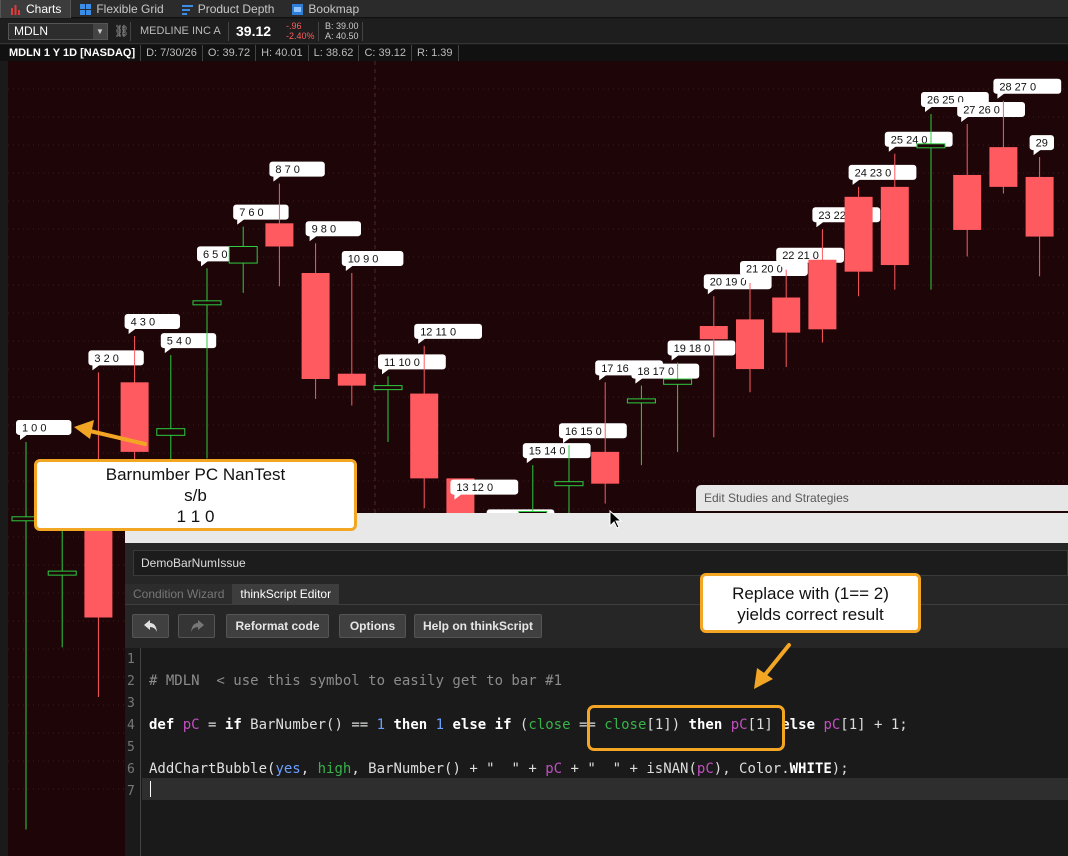  I want to click on options-button: Options, so click(372, 626).